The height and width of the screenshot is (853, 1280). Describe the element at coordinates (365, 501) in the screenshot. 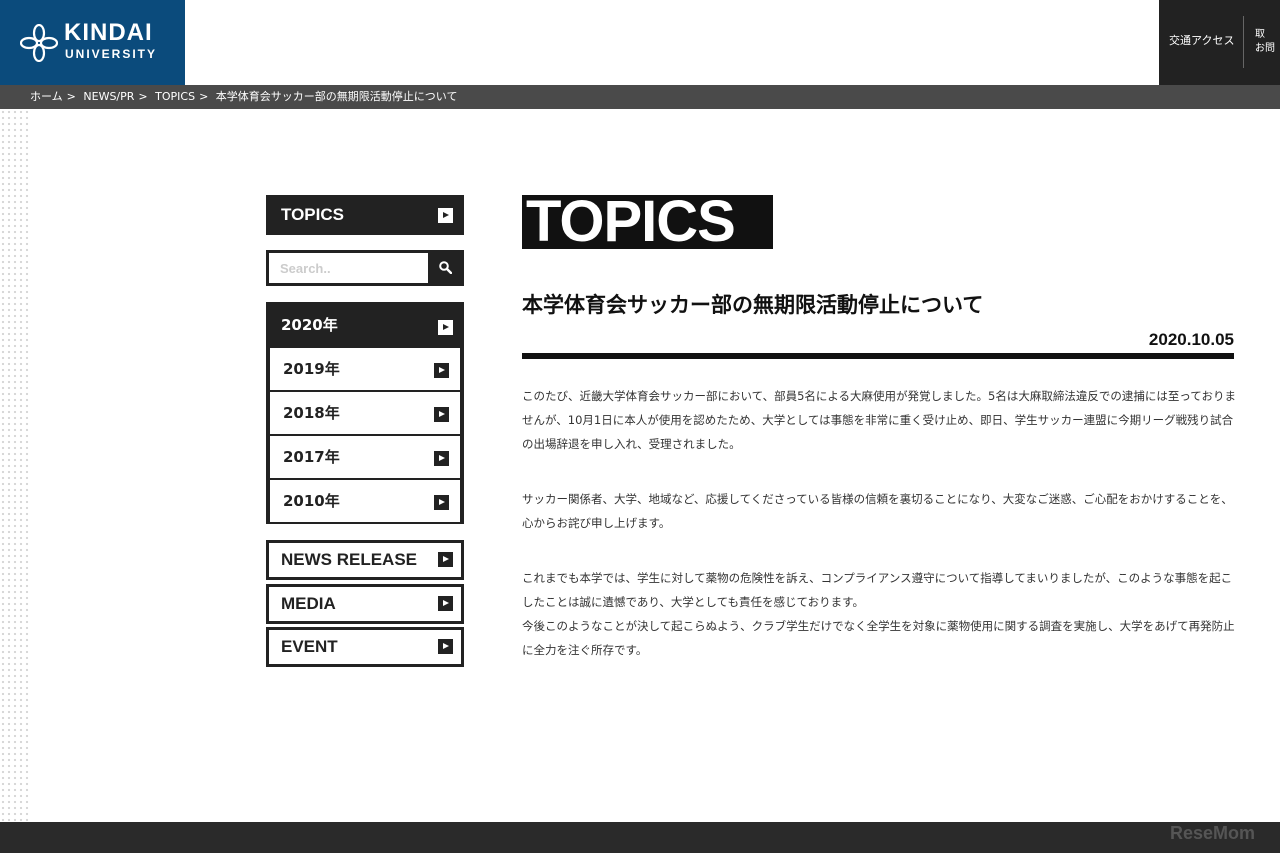

I see `year-item-2010: 2010年` at that location.